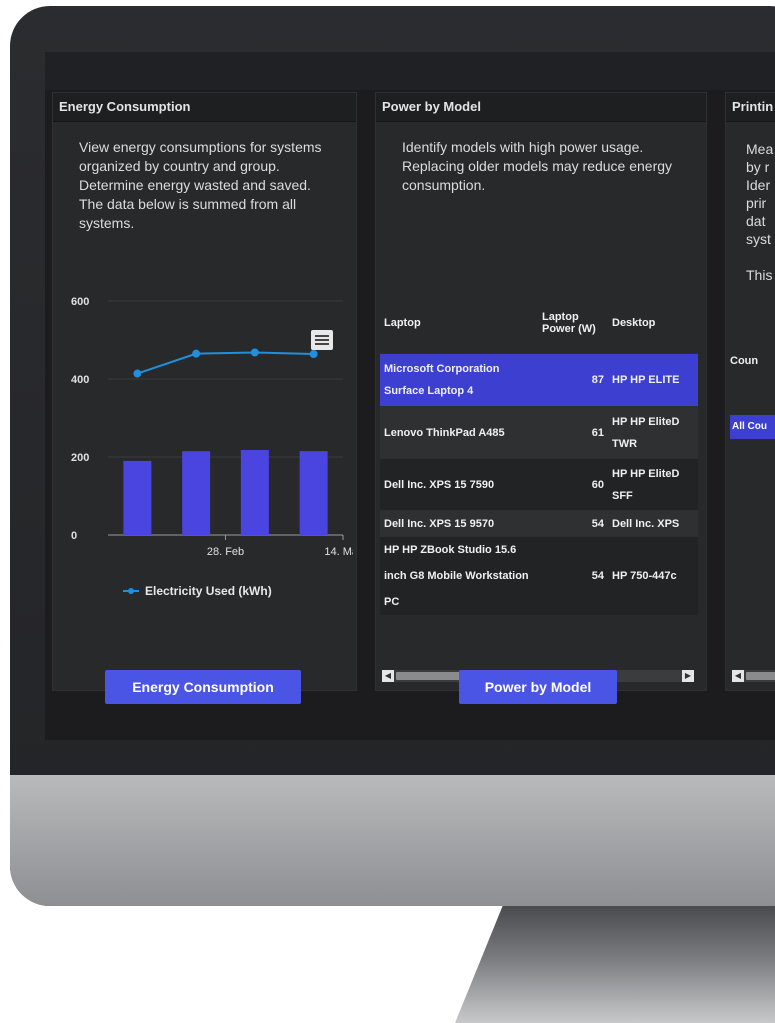 The image size is (775, 1023). I want to click on panel-description: Mea by r Ider prir dat syst This, so click(750, 203).